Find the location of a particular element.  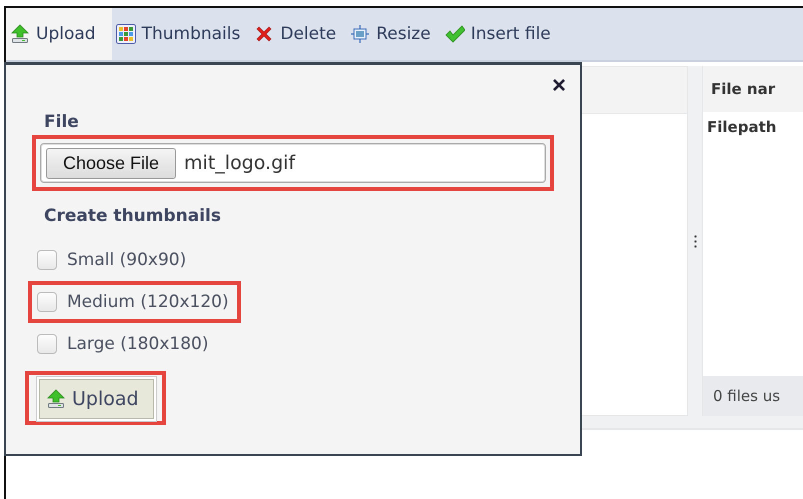

toolbar-button: Upload is located at coordinates (59, 34).